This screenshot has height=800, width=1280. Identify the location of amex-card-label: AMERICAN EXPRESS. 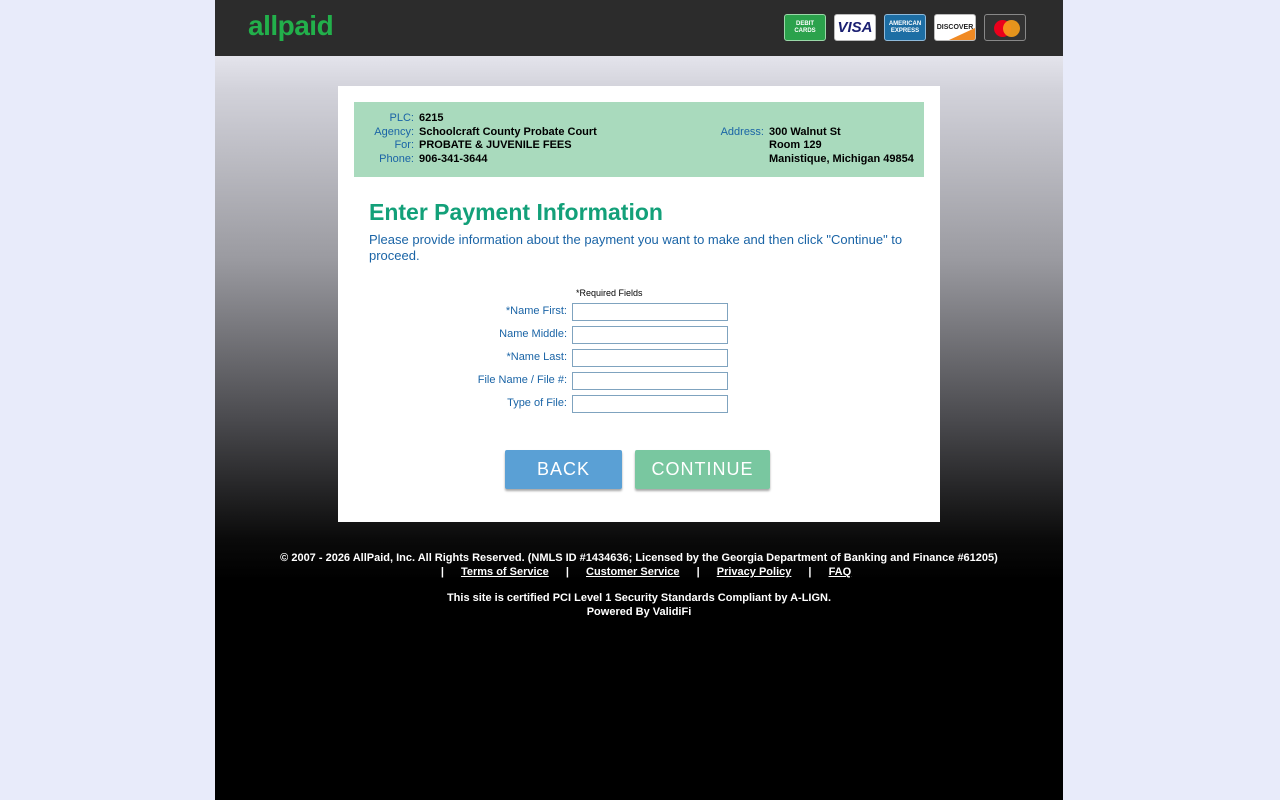
(905, 27).